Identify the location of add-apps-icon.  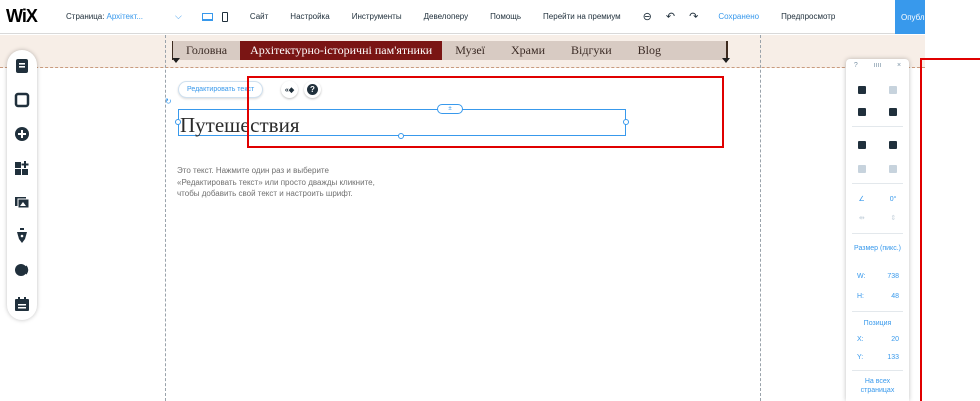
(22, 168).